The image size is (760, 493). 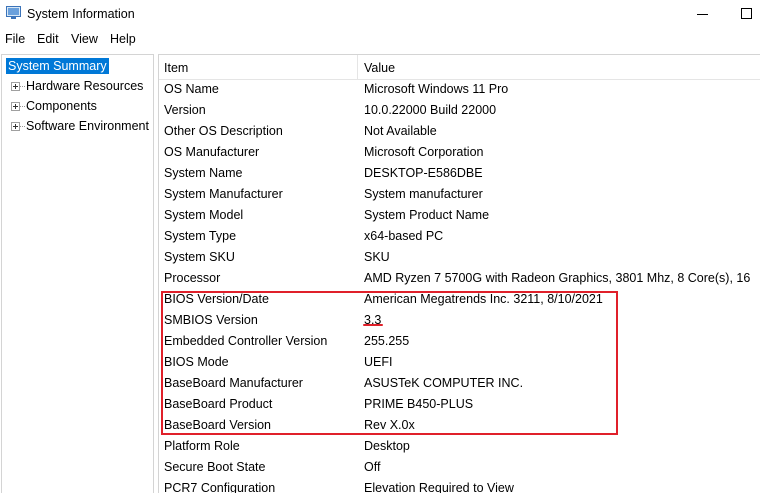 I want to click on row-item: SMBIOS Version, so click(x=211, y=320).